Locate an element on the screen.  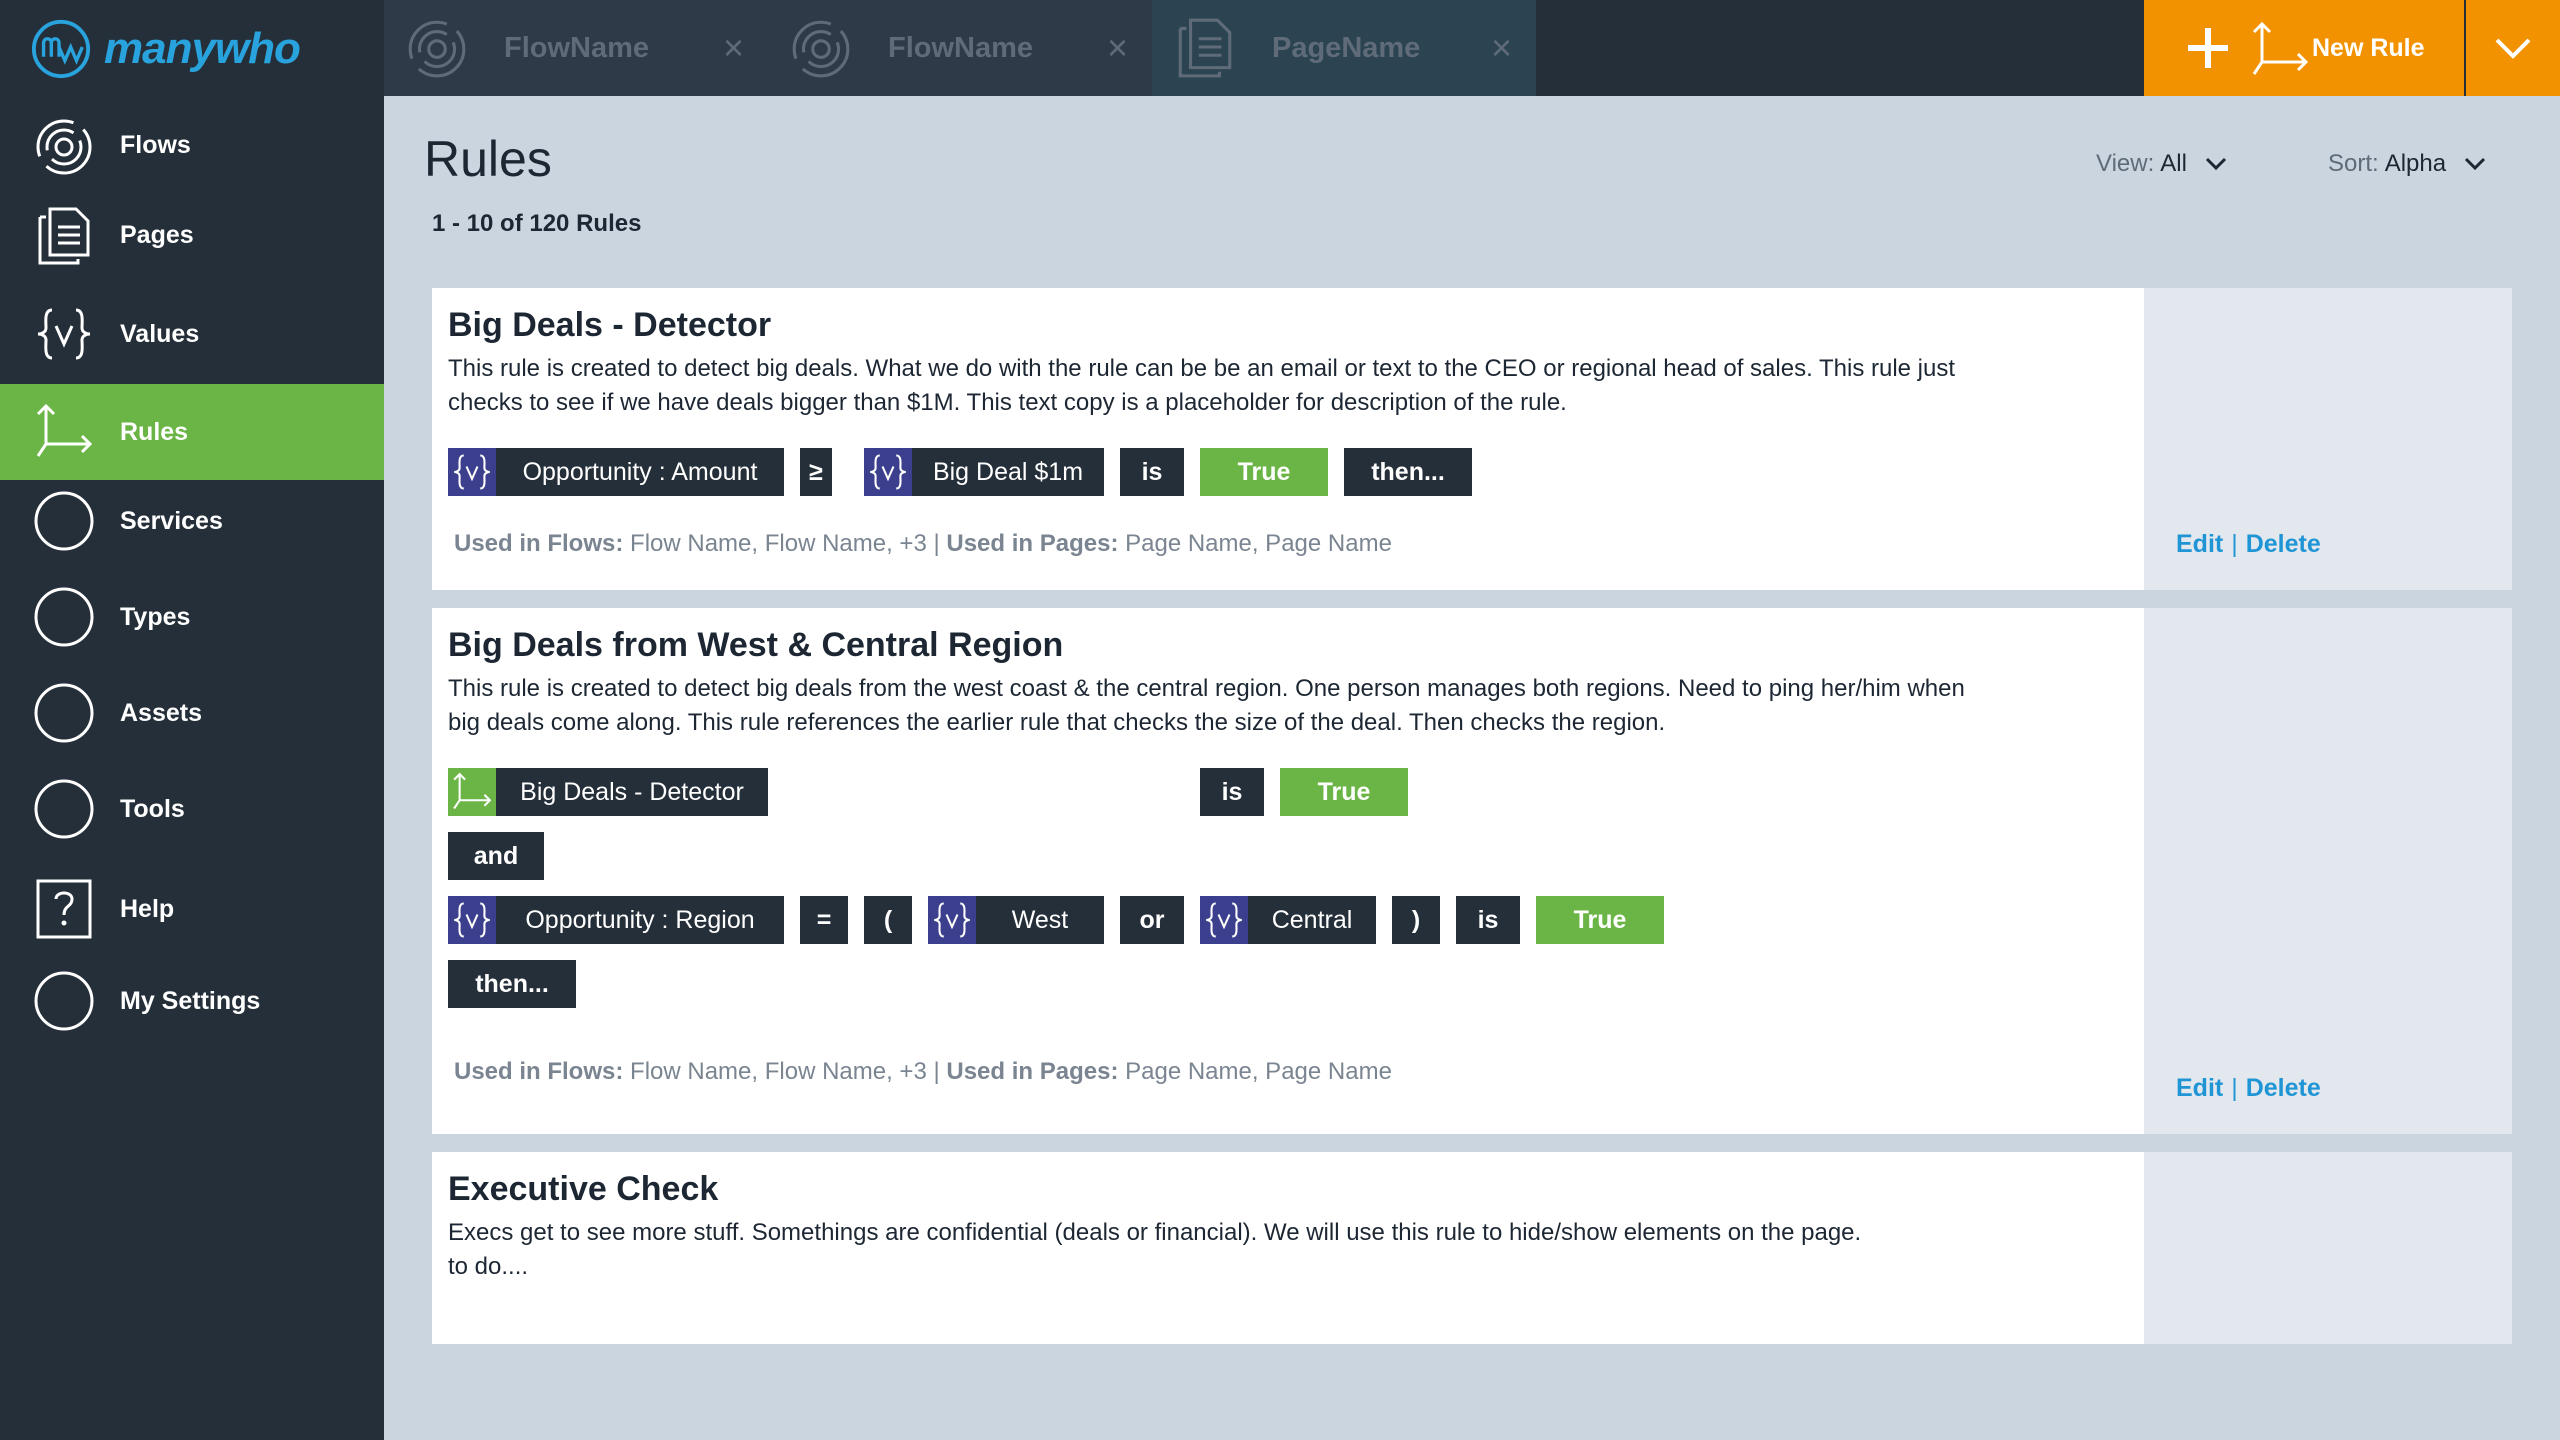
chevron-down-icon is located at coordinates (2513, 48).